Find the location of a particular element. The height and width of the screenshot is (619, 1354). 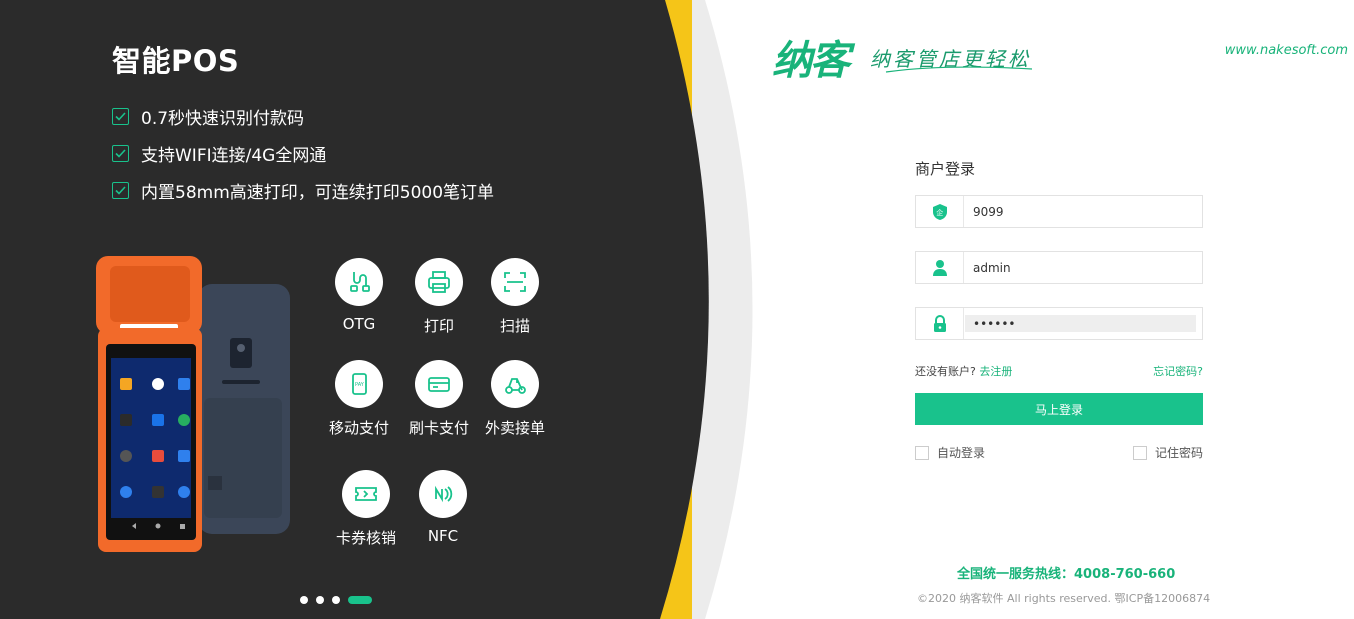

function-otg: OTG is located at coordinates (359, 295).